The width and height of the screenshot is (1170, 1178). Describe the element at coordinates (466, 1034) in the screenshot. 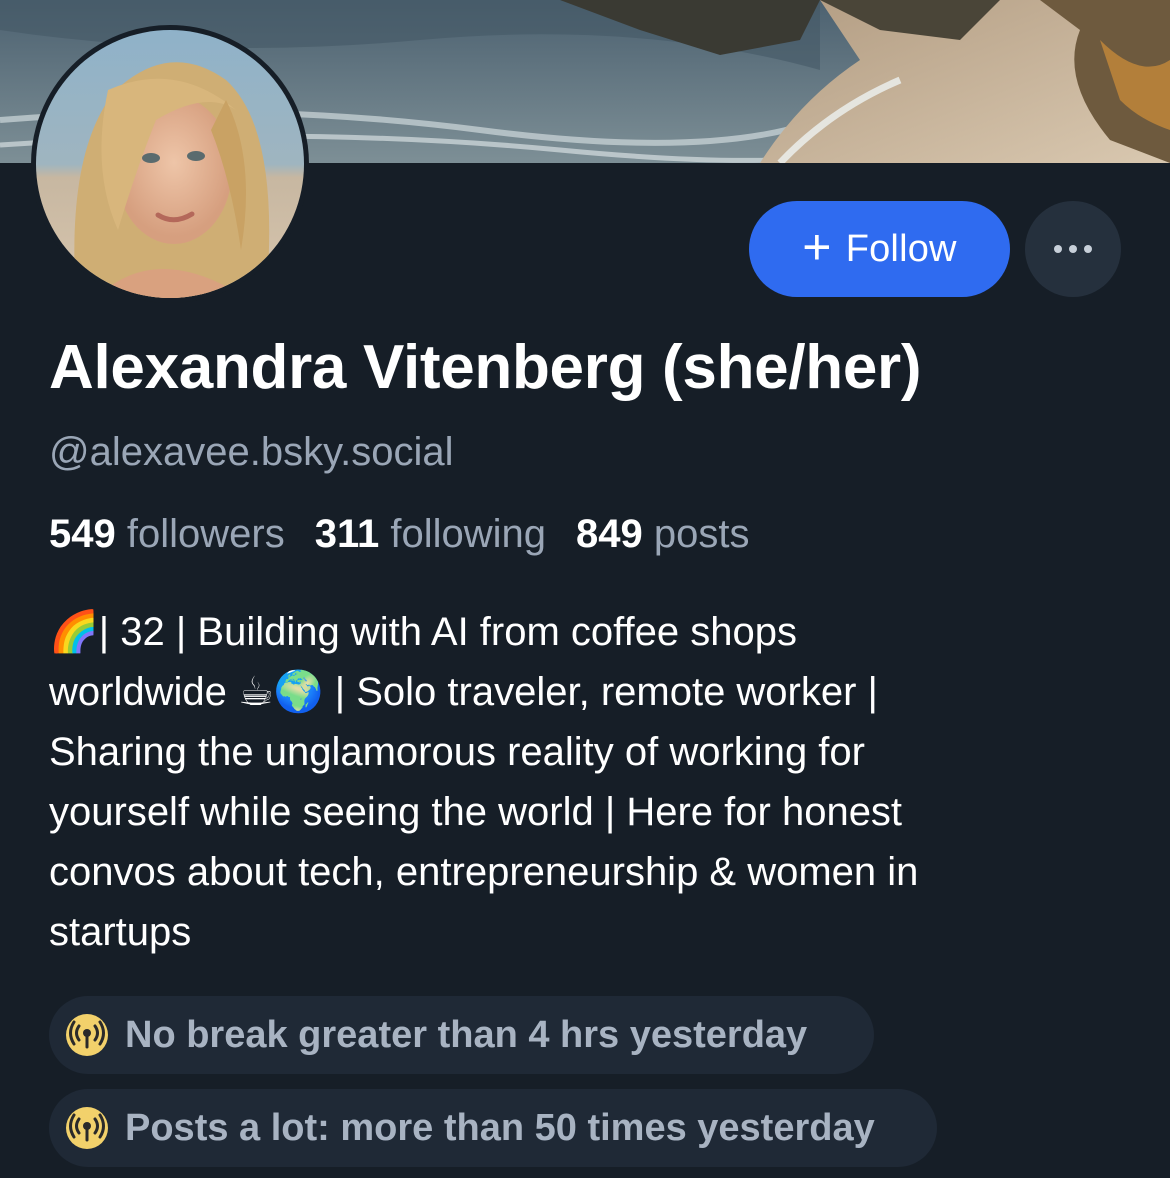

I see `profile-label-text: No break greater than 4 hrs yesterday` at that location.